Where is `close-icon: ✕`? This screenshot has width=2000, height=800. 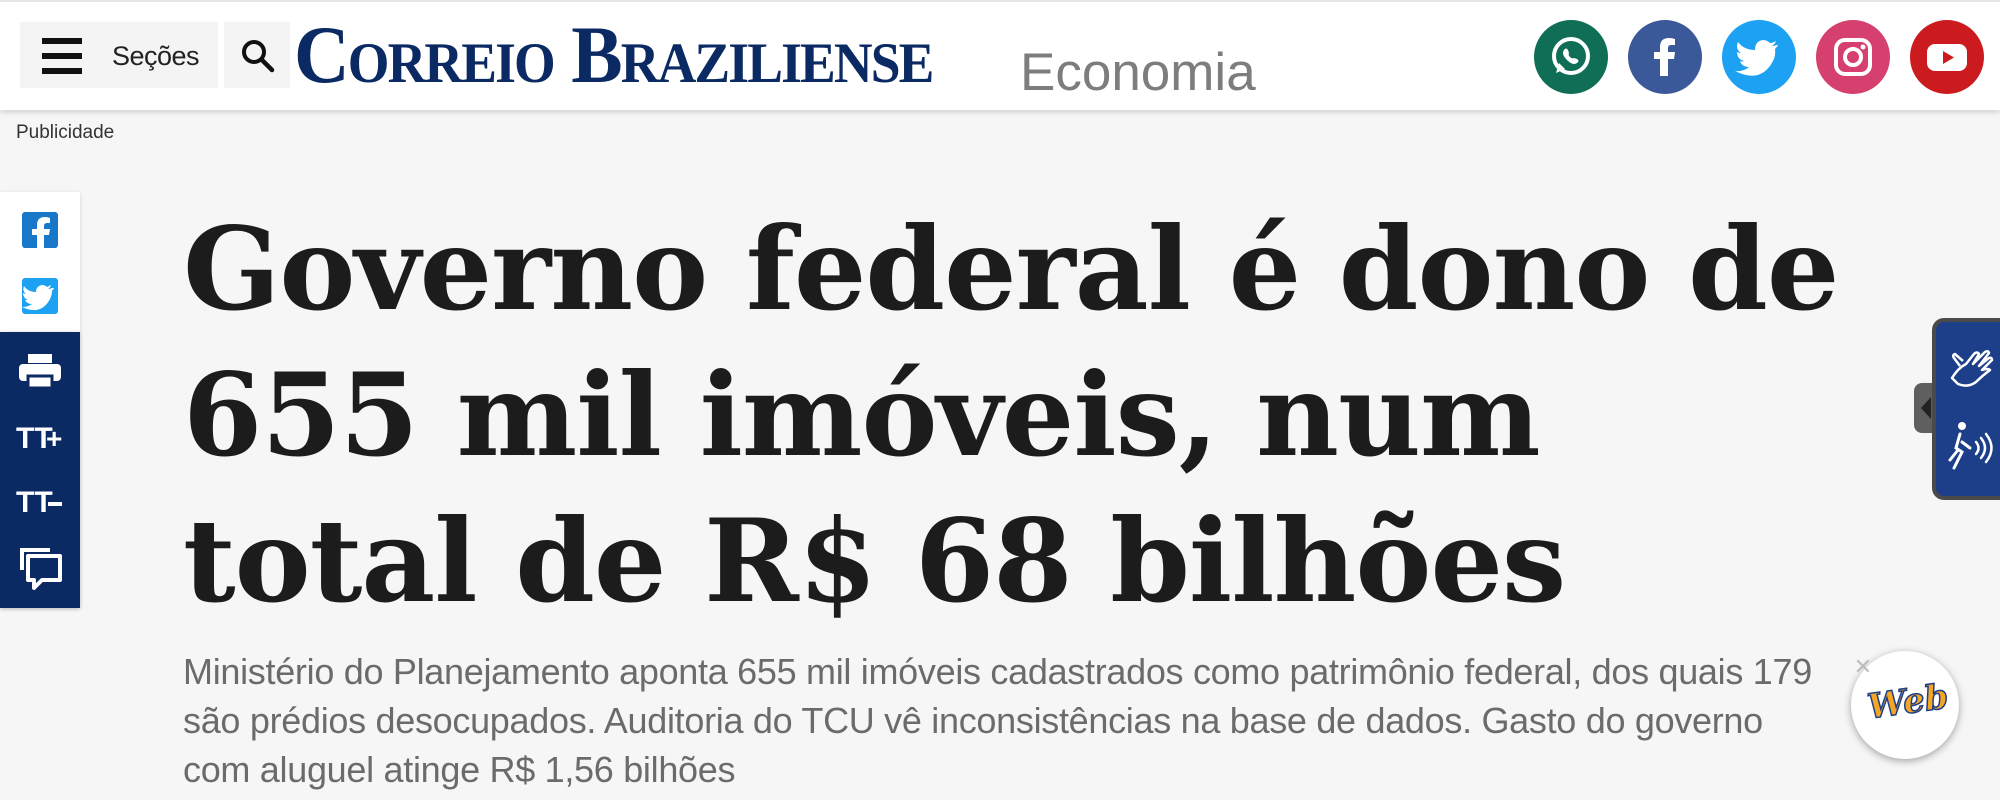
close-icon: ✕ is located at coordinates (1863, 667).